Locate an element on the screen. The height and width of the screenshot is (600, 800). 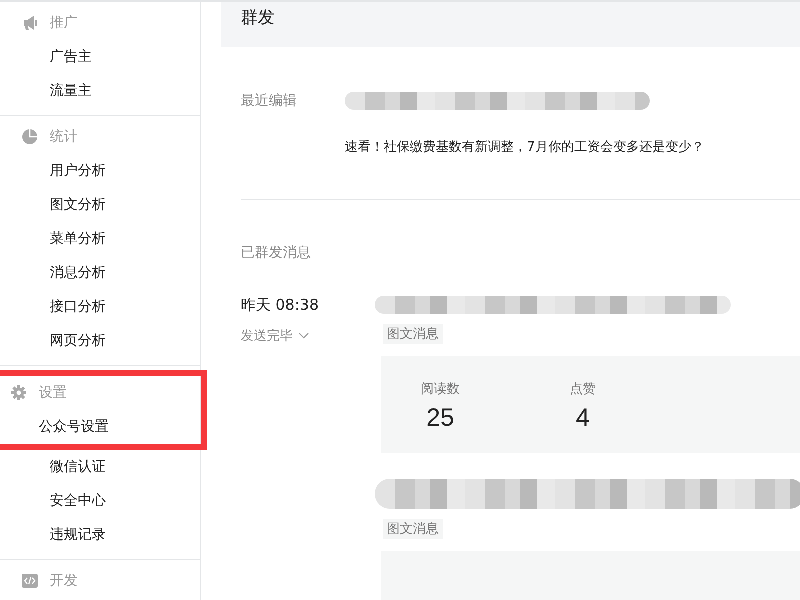
draft-title: 速看！社保缴费基数有新调整，7月你的工资会变多还是变少？ is located at coordinates (524, 147).